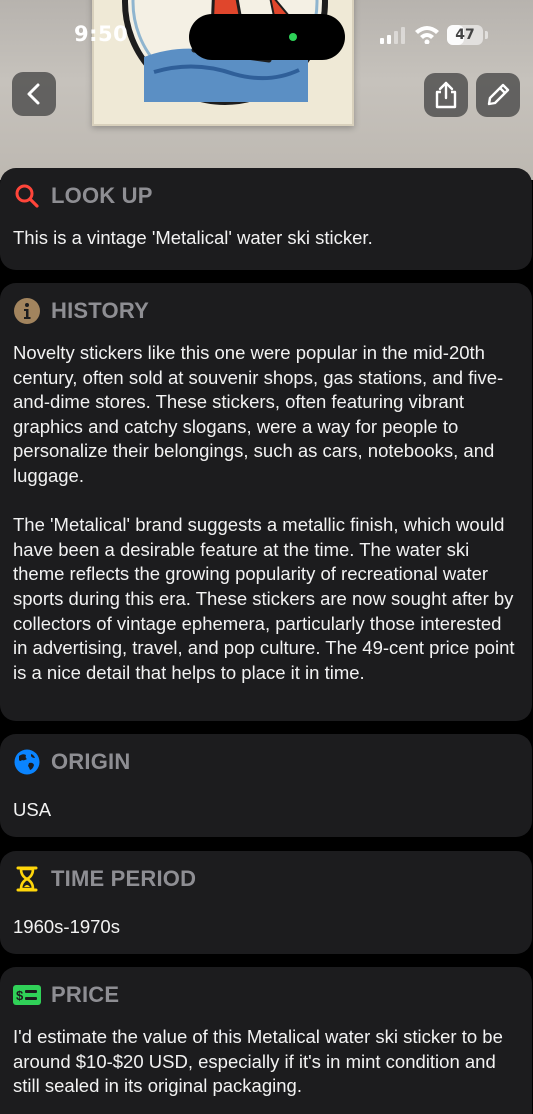 The height and width of the screenshot is (1114, 533). I want to click on share-button, so click(446, 95).